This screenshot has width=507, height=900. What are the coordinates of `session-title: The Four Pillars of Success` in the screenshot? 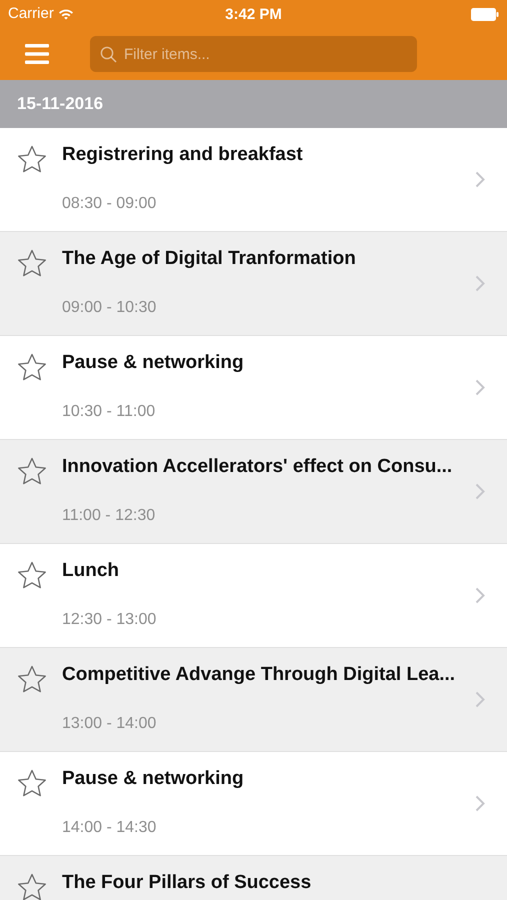 It's located at (187, 883).